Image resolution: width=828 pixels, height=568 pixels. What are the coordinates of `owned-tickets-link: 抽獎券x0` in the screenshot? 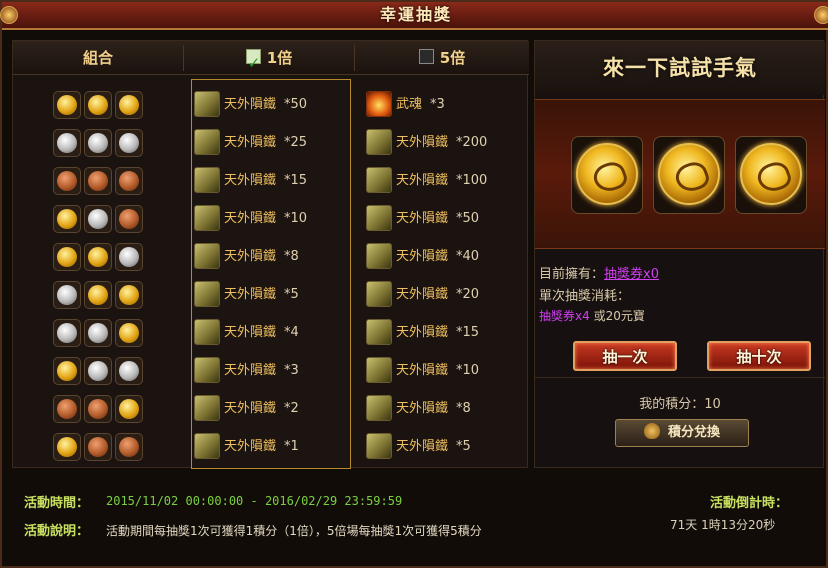 It's located at (631, 274).